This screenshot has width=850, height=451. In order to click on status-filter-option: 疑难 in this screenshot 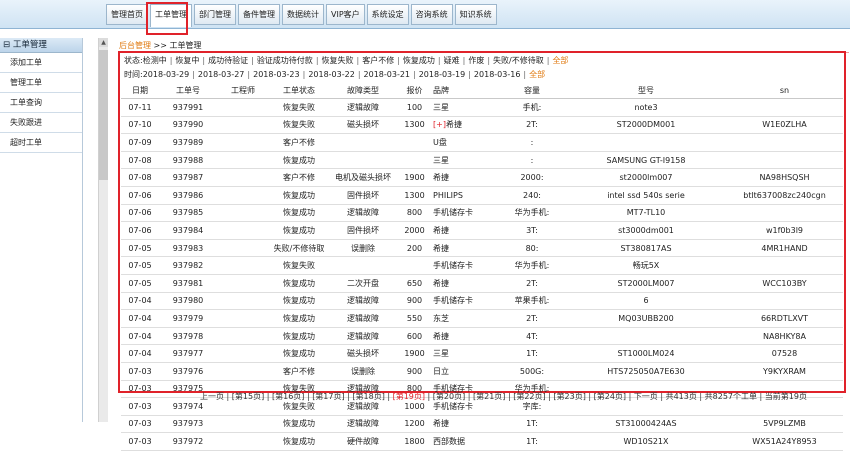, I will do `click(452, 60)`.